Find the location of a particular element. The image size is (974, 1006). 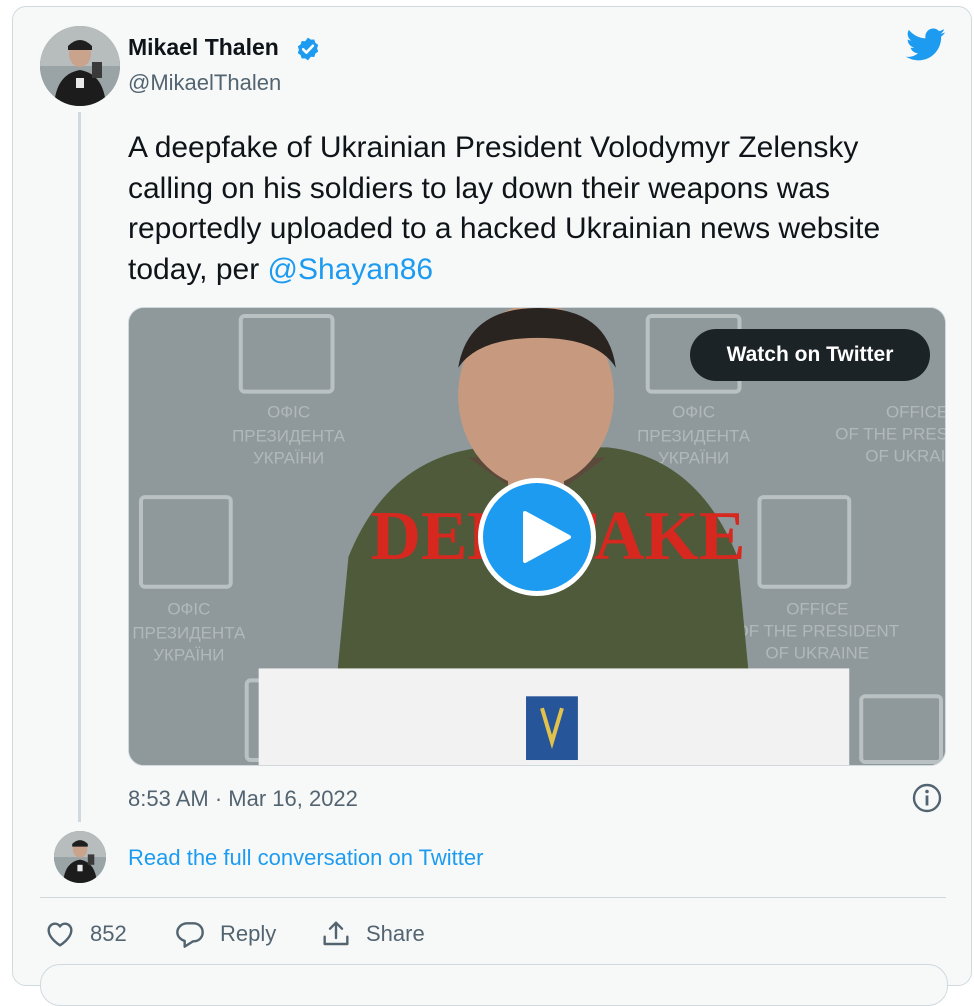

author-name: Mikael Thalen is located at coordinates (203, 47).